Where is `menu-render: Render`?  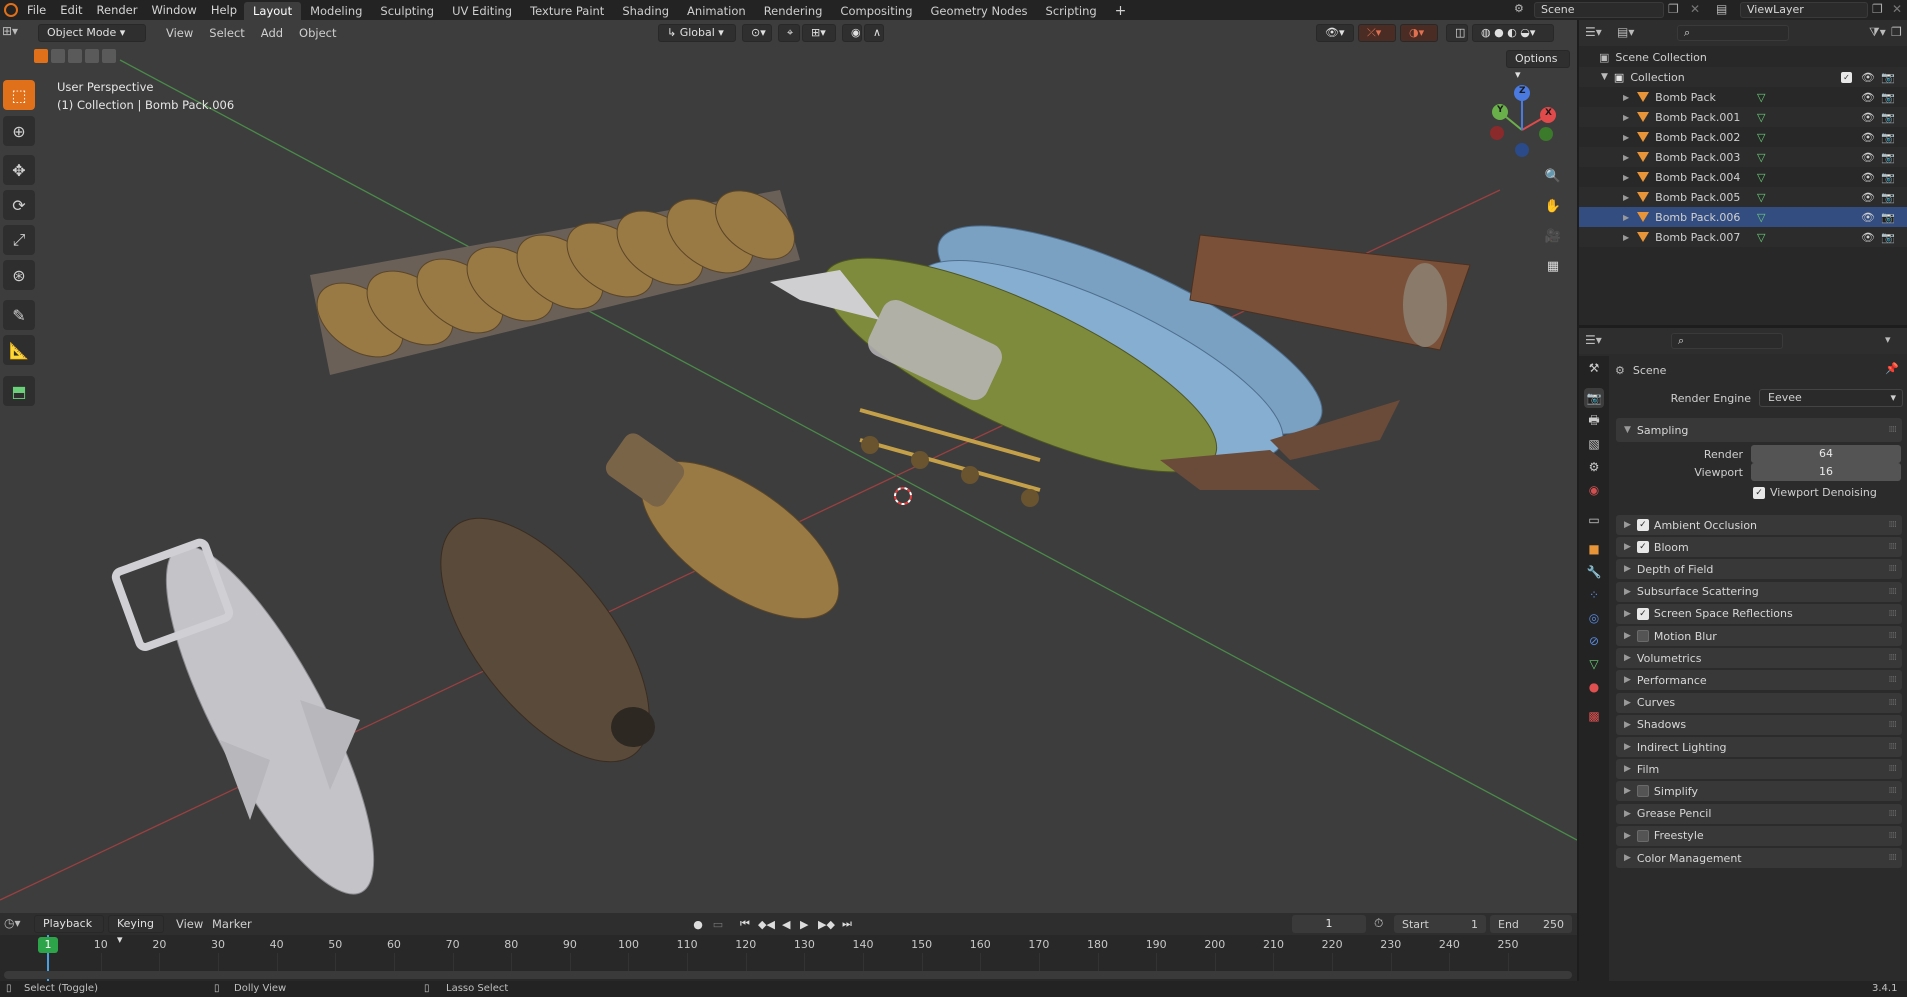
menu-render: Render is located at coordinates (117, 10).